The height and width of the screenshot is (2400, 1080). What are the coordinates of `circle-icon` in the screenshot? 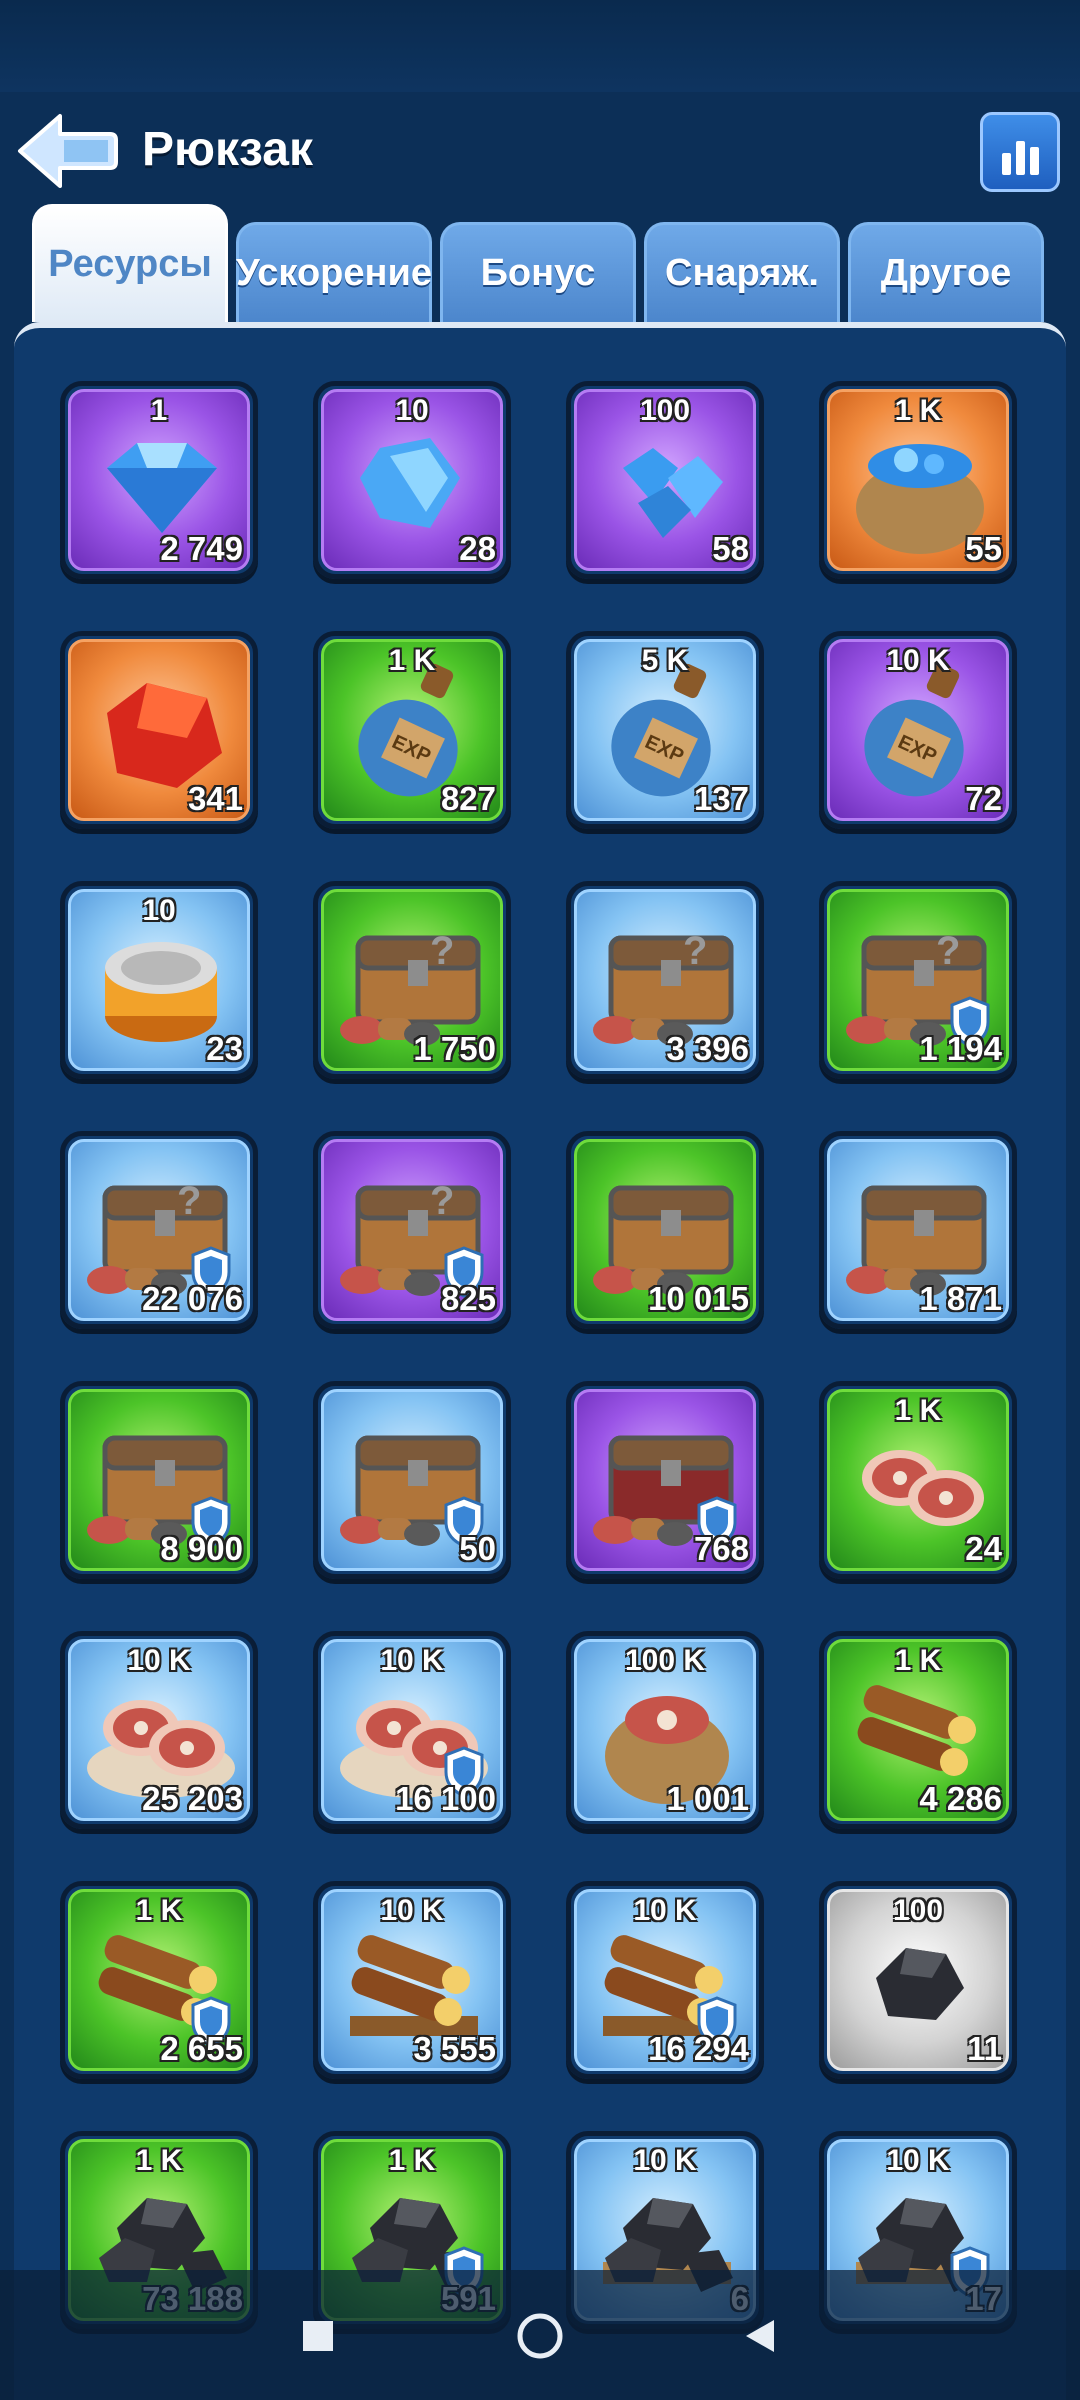 It's located at (540, 2336).